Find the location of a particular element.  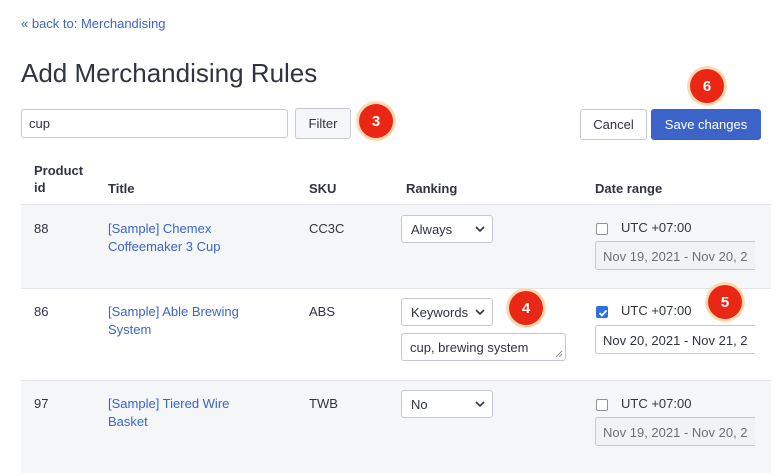

ranking-select: Always is located at coordinates (447, 229).